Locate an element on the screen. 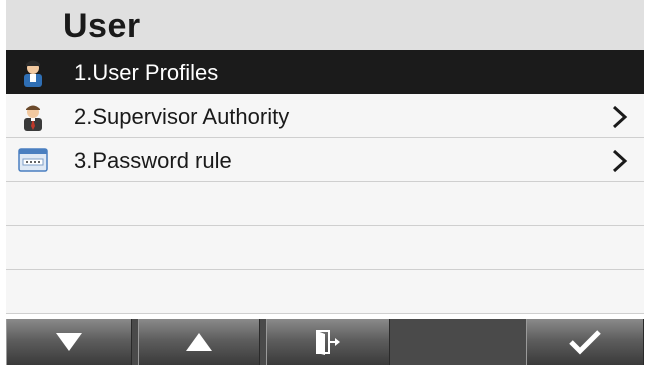 The width and height of the screenshot is (648, 365). menu-item-user-profiles: 1.User Profiles is located at coordinates (325, 72).